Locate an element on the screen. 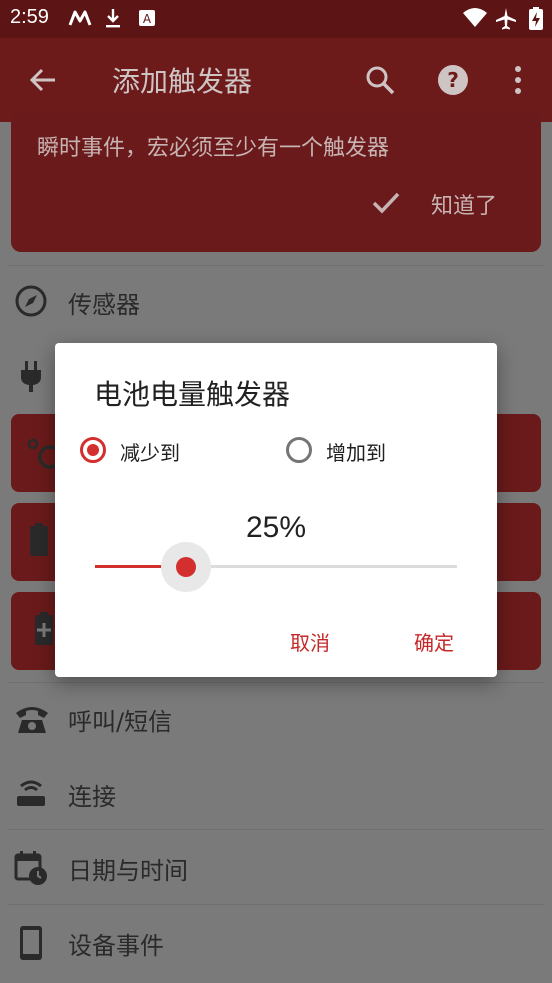  percent-value: 25% is located at coordinates (276, 527).